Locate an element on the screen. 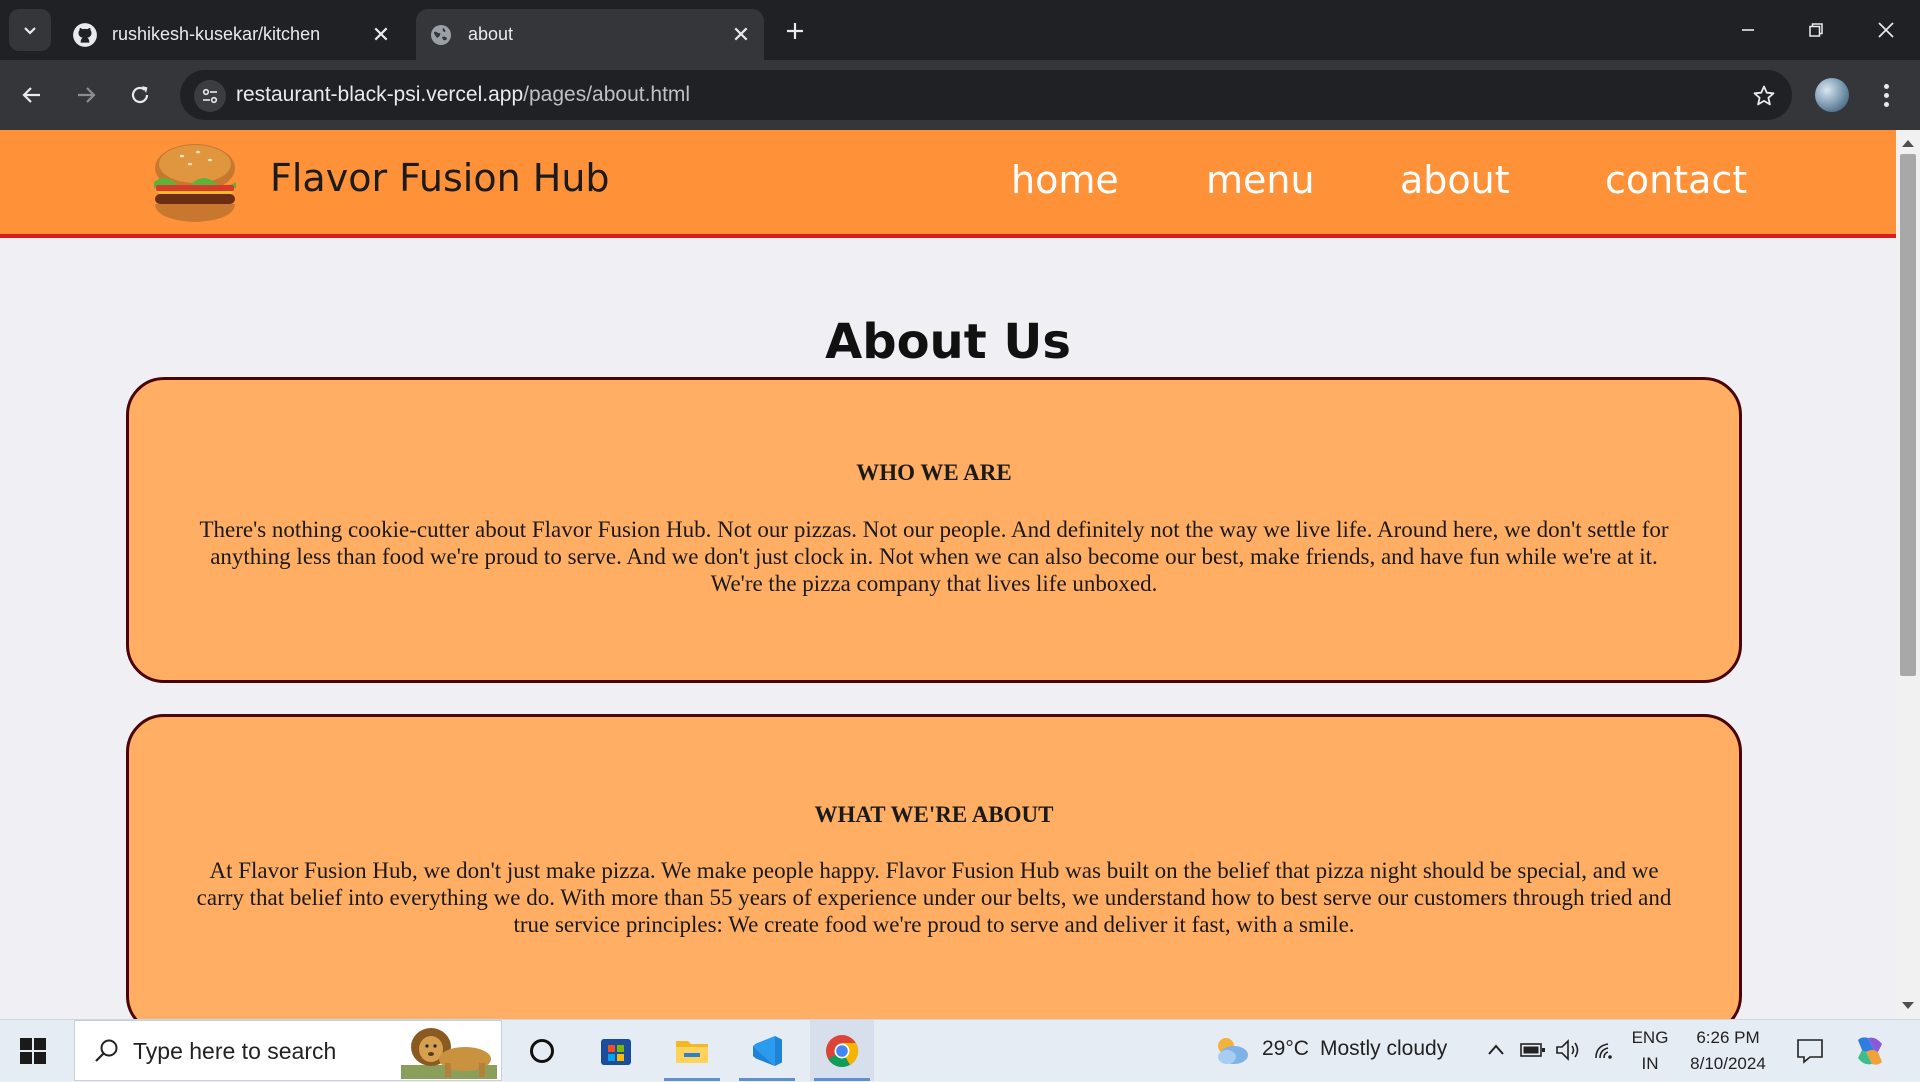  url-path: /pages/about.html is located at coordinates (607, 94).